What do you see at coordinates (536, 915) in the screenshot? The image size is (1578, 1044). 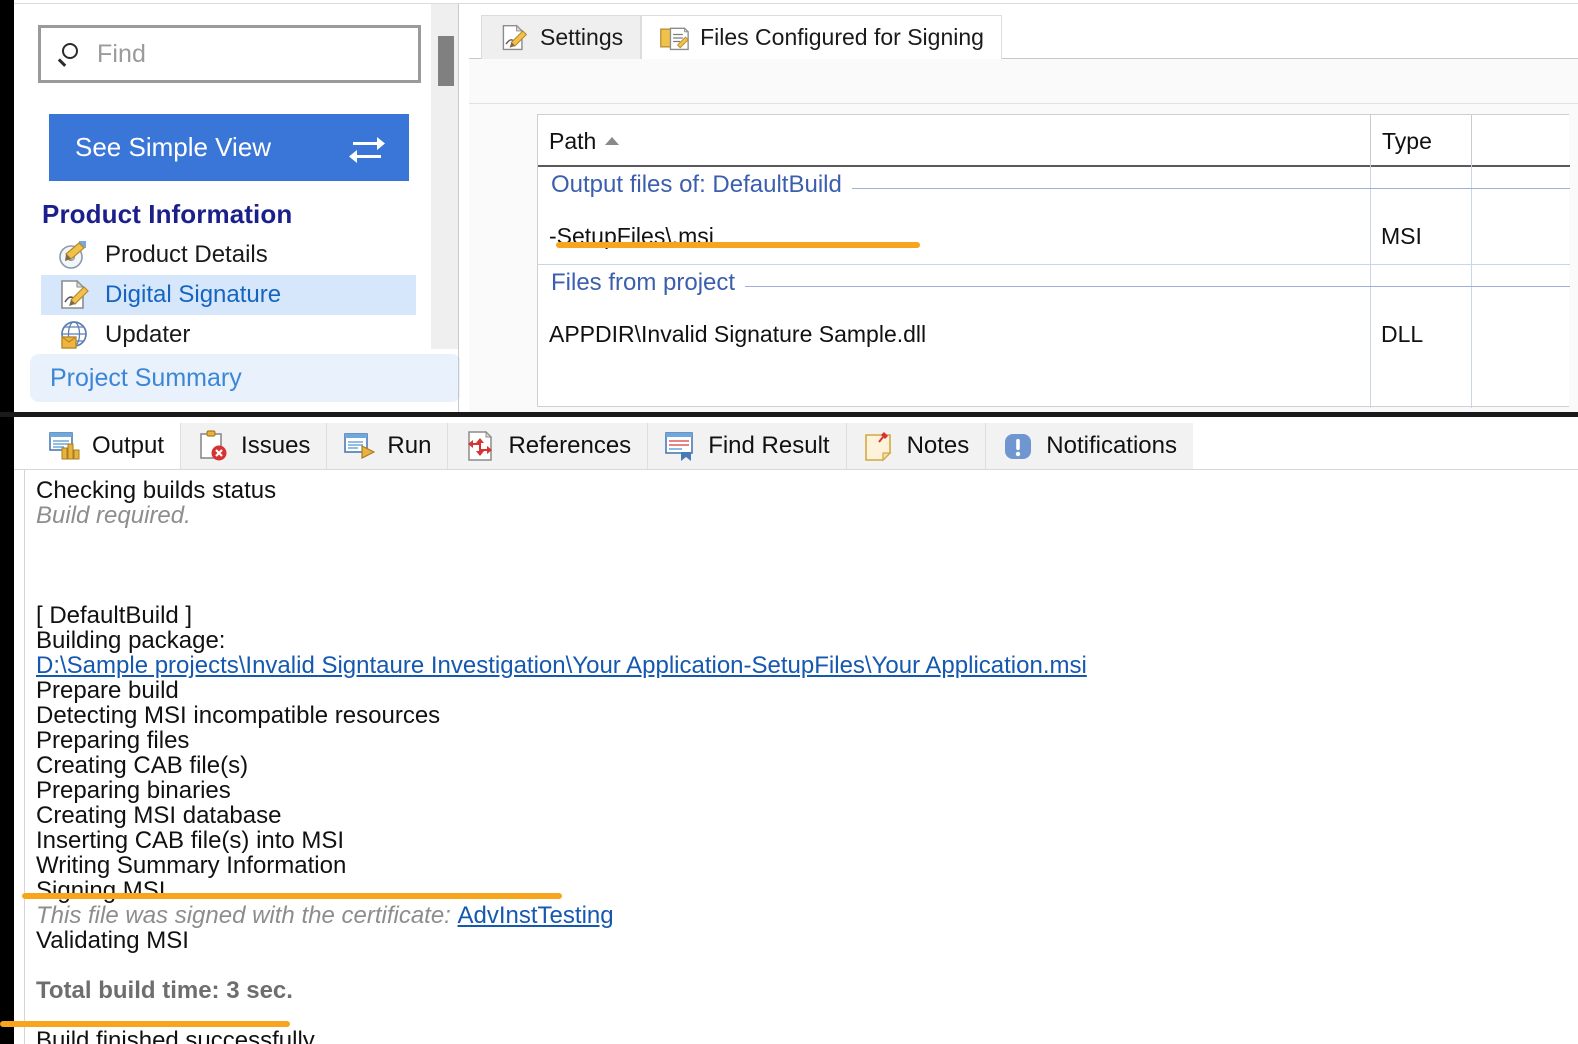 I see `certificate-link: AdvInstTesting` at bounding box center [536, 915].